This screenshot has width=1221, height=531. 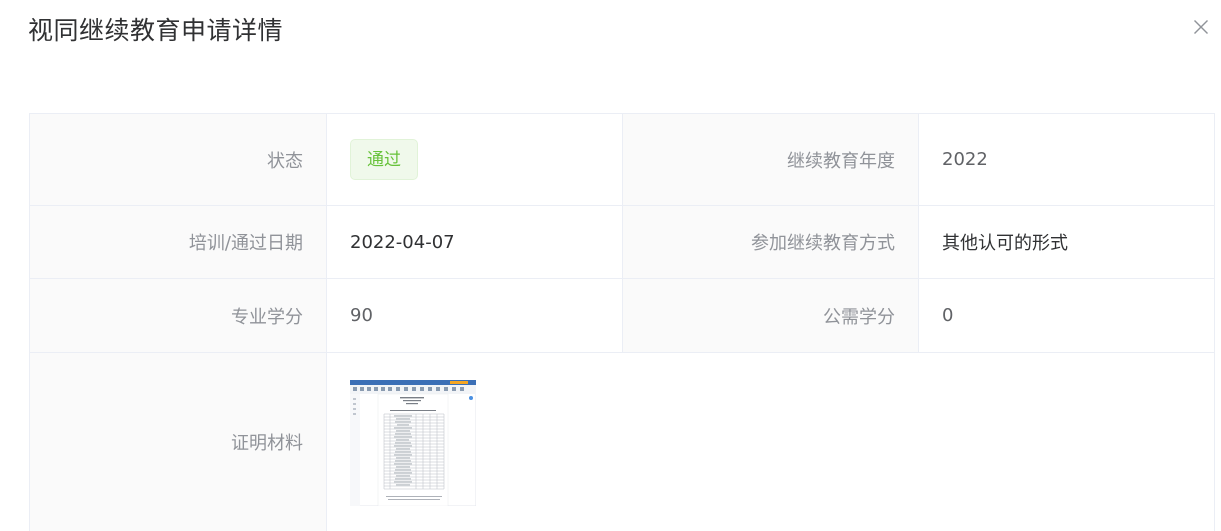 I want to click on proof-label: 证明材料, so click(x=178, y=441).